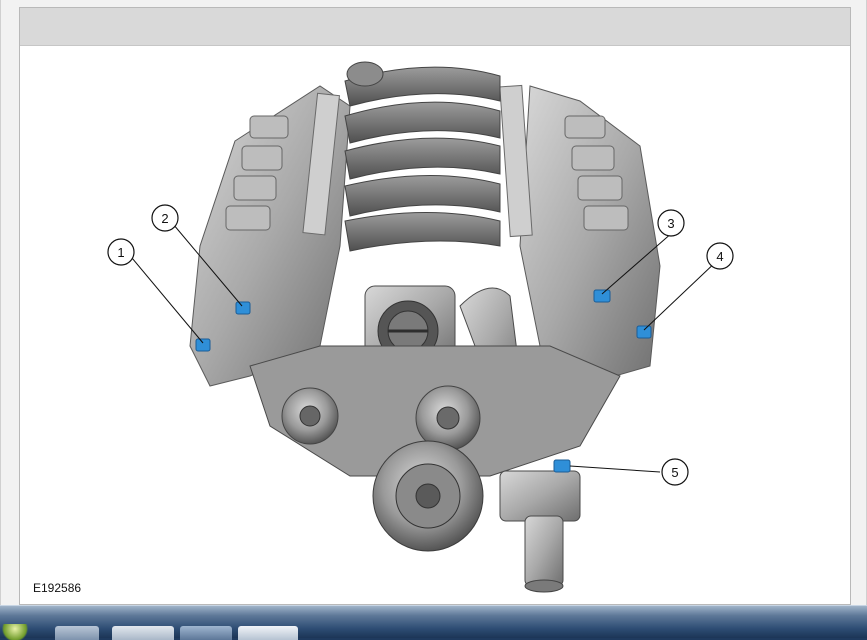 The height and width of the screenshot is (640, 867). What do you see at coordinates (422, 159) in the screenshot?
I see `intake-manifold` at bounding box center [422, 159].